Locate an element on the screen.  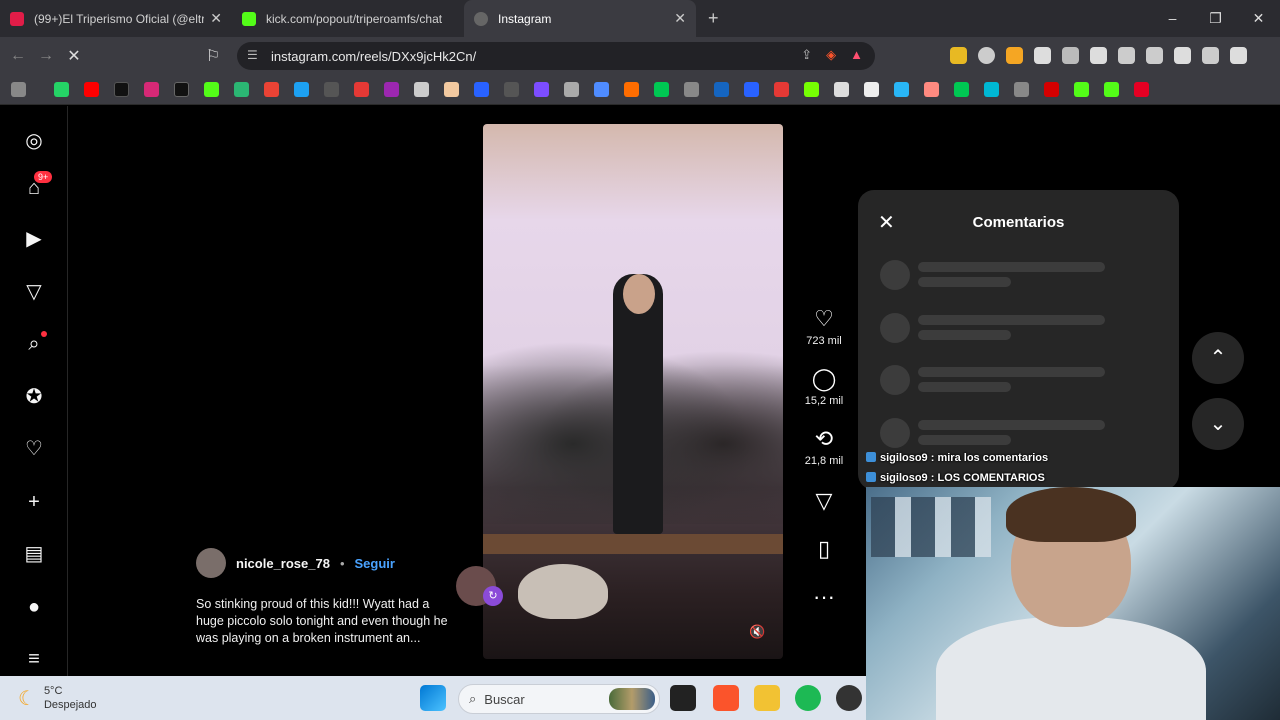
back-icon: ← is located at coordinates (18, 56).